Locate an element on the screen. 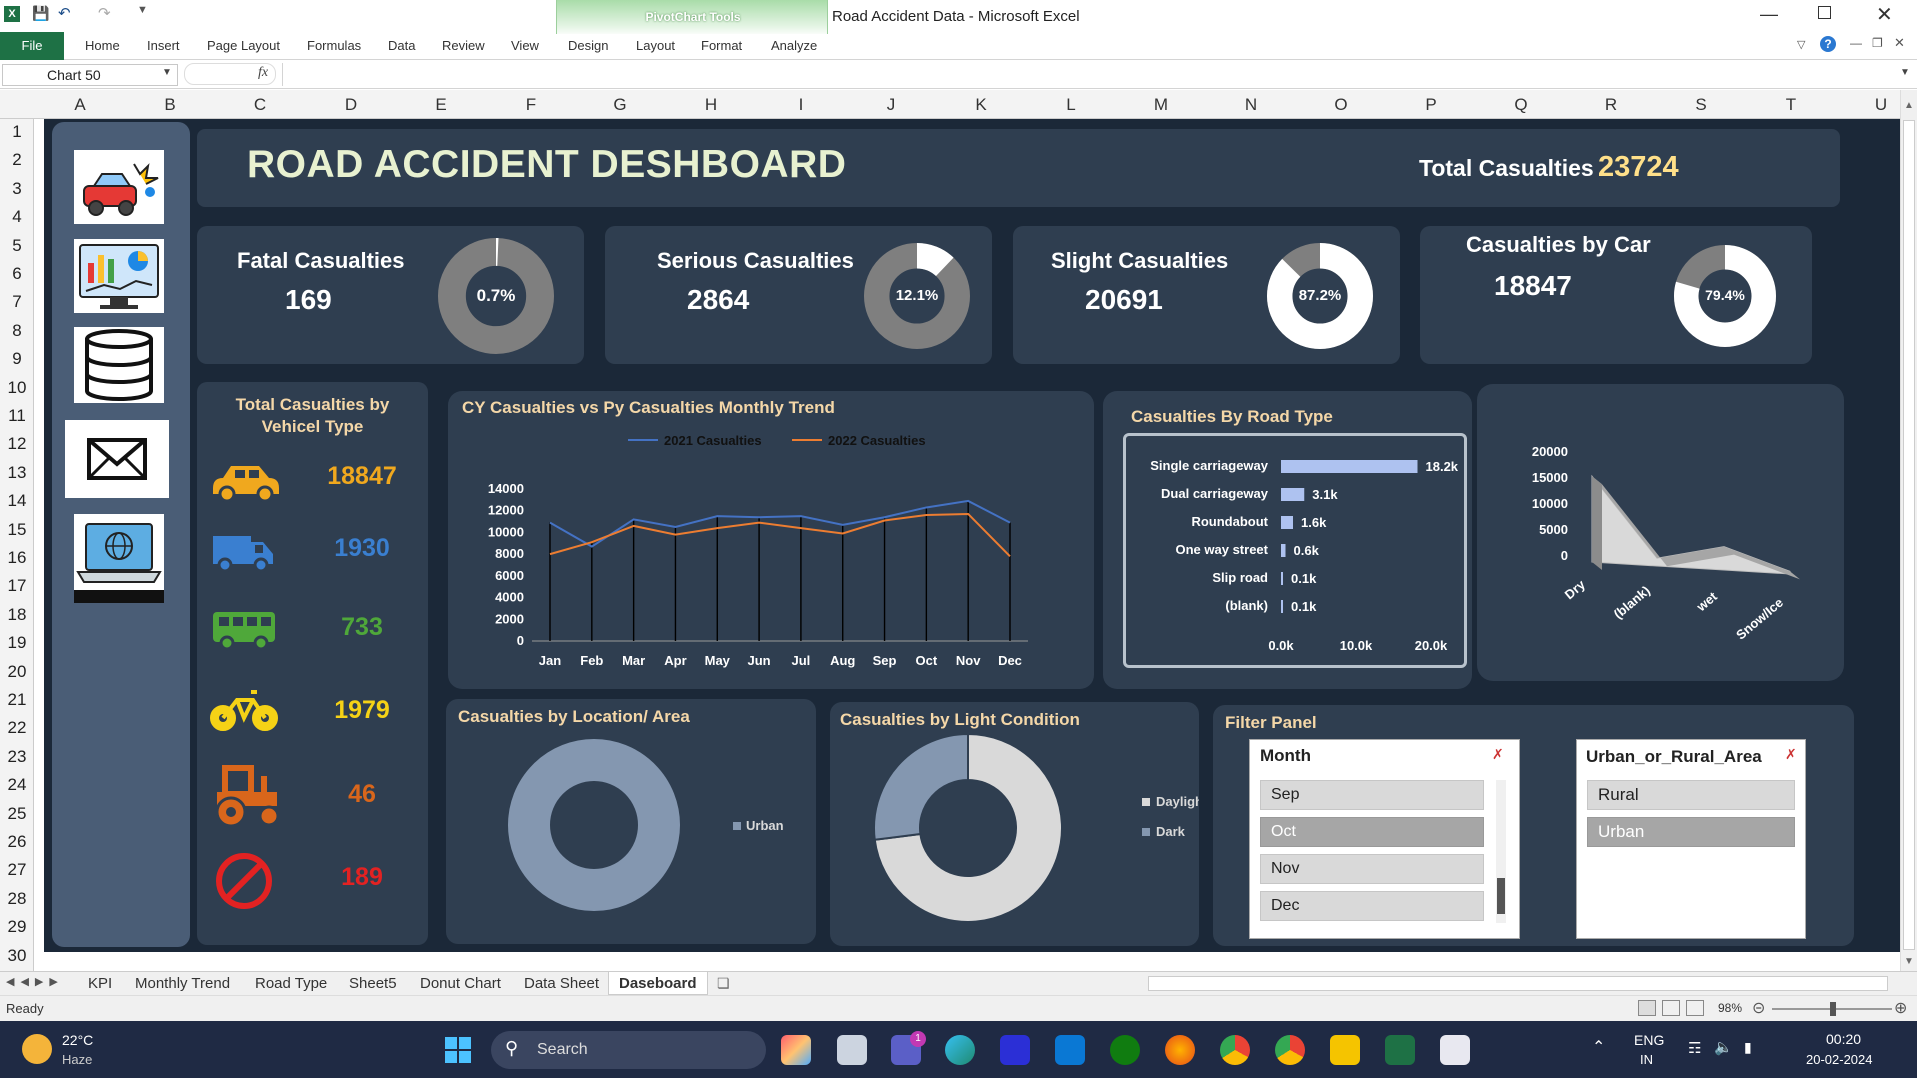  volume-icon: 🔈 is located at coordinates (1723, 1047).